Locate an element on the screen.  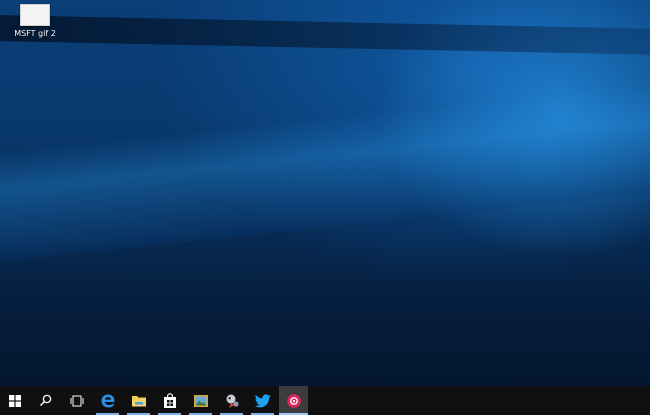
search-button is located at coordinates (45, 400).